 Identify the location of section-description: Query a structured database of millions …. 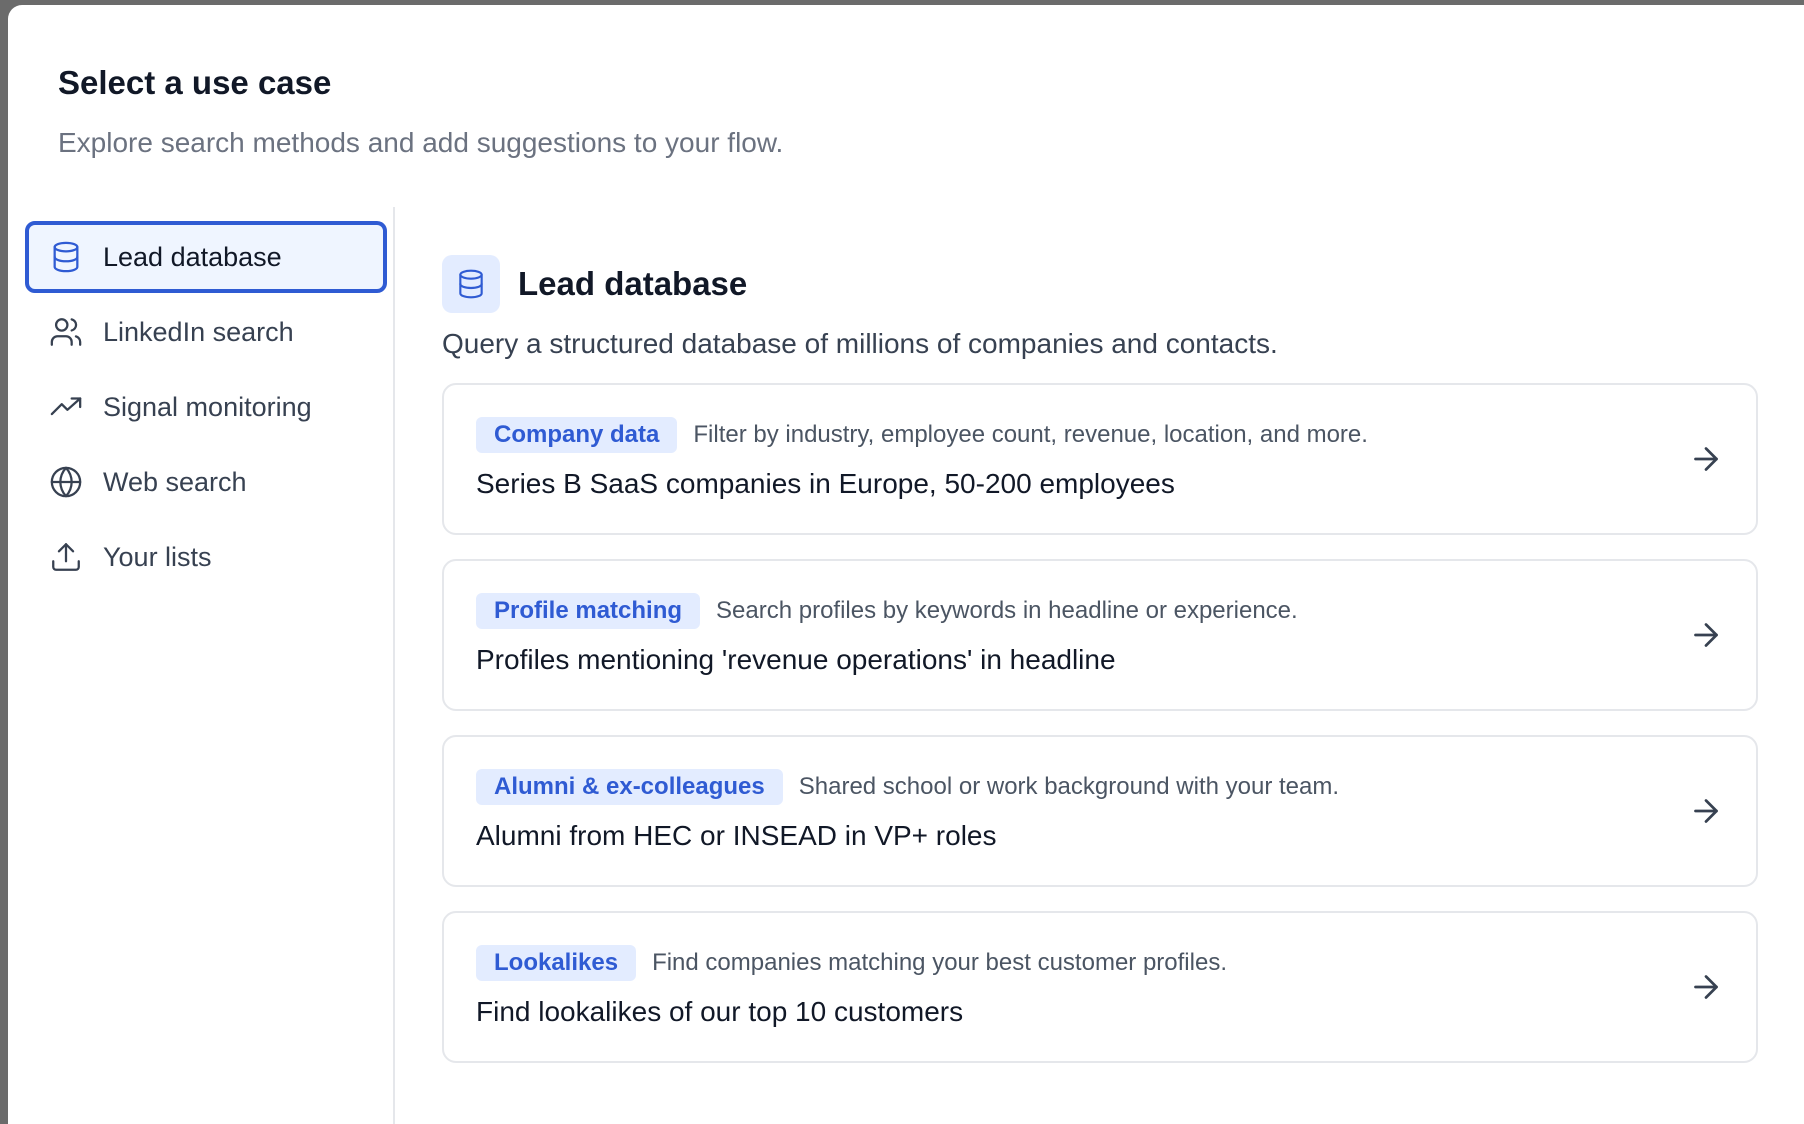
(860, 343).